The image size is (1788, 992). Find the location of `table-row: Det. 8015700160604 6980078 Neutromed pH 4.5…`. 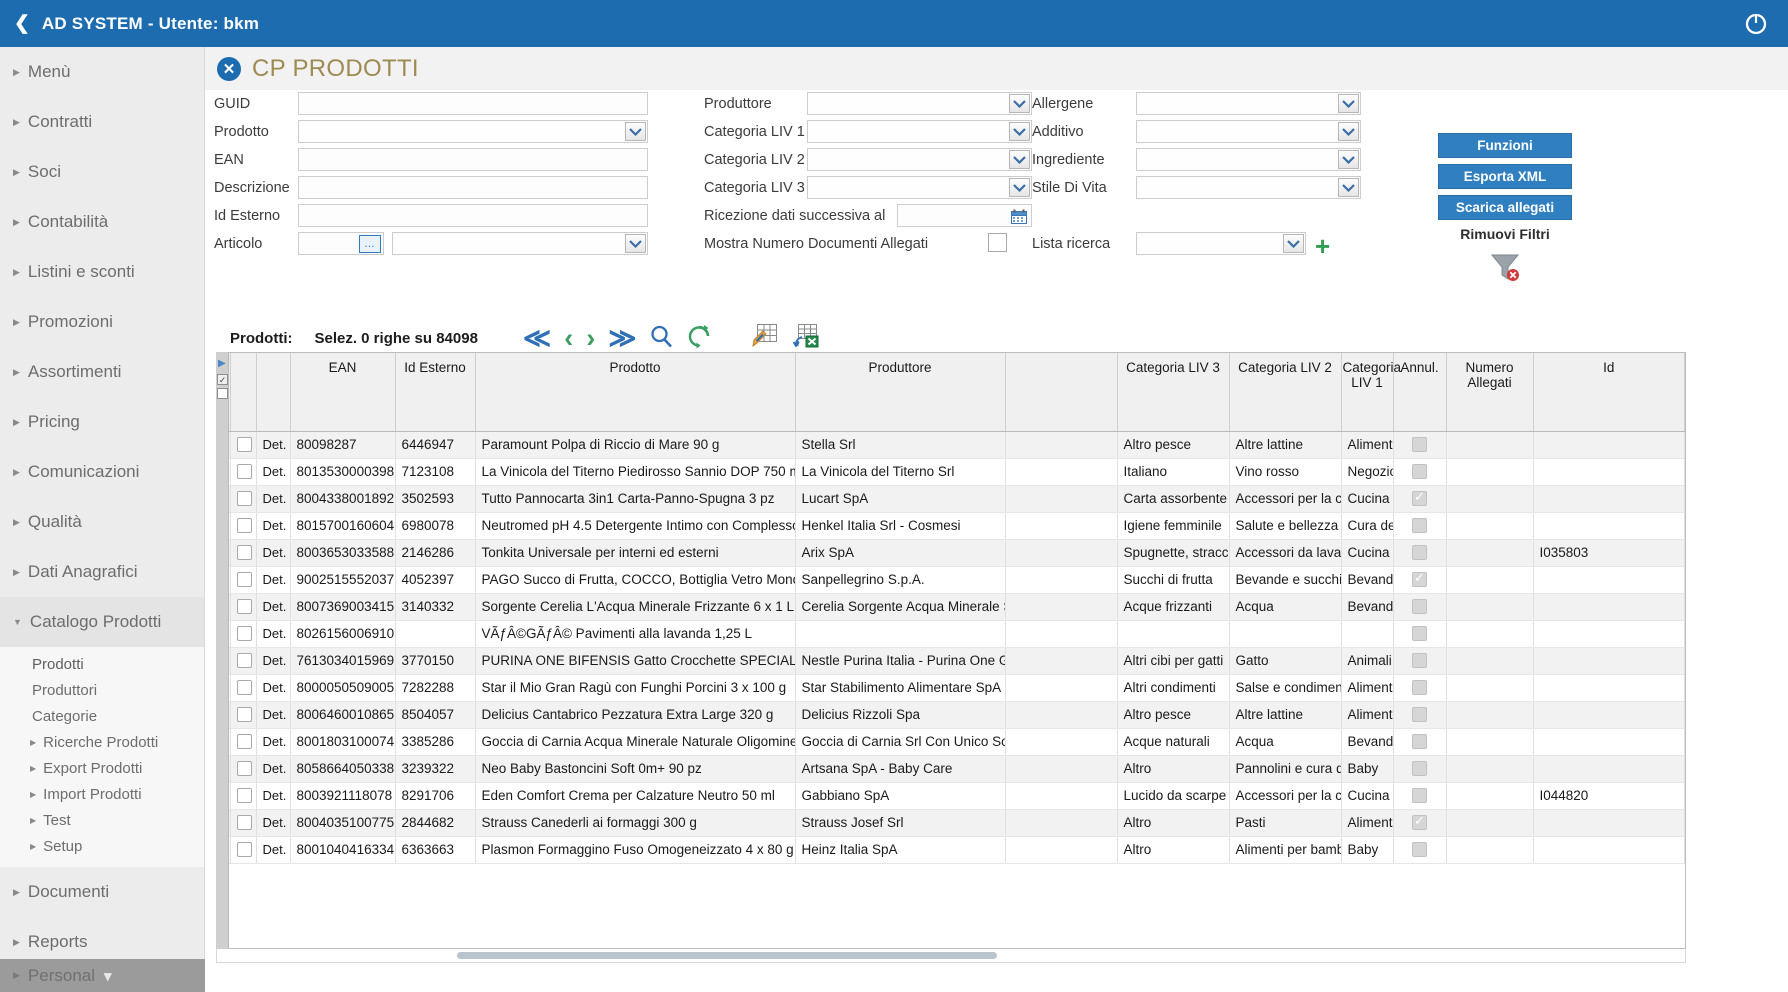

table-row: Det. 8015700160604 6980078 Neutromed pH 4.5… is located at coordinates (951, 526).